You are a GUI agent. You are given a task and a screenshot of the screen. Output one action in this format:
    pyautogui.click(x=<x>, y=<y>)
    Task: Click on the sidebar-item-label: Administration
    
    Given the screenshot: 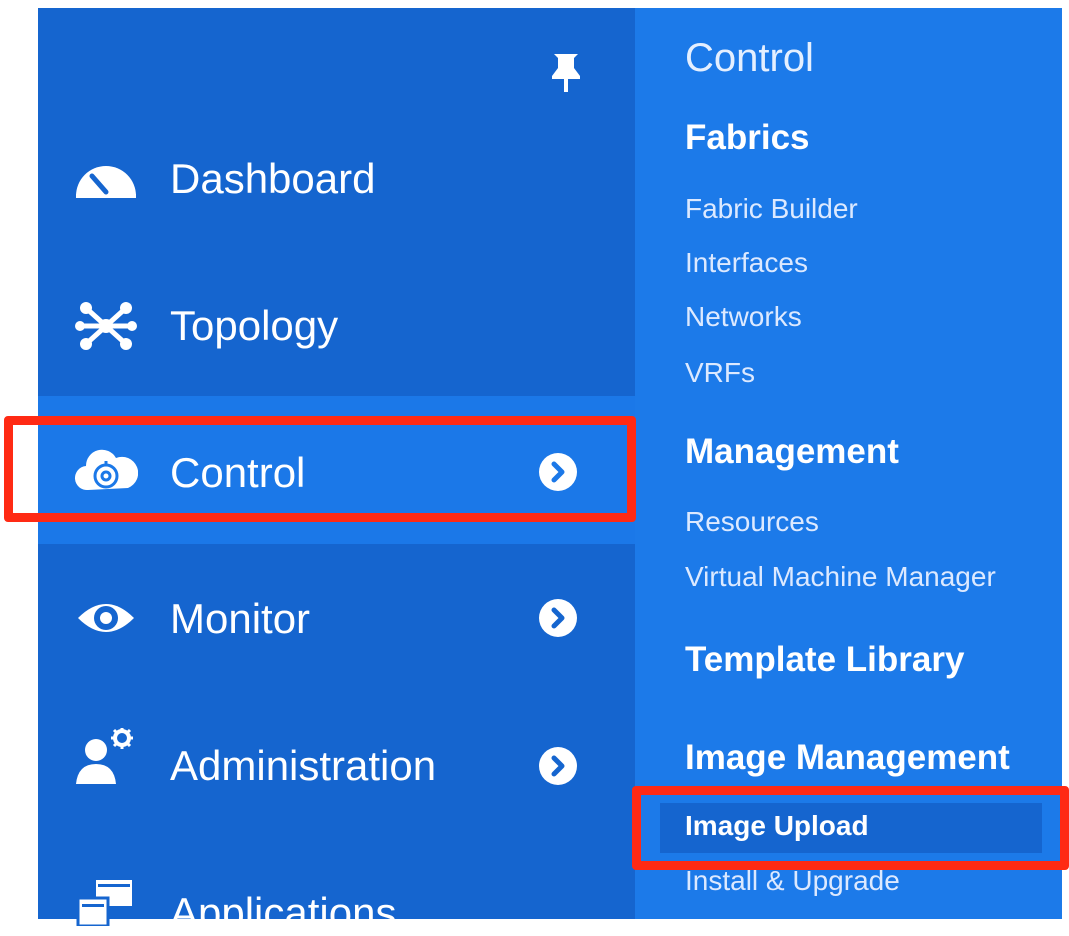 What is the action you would take?
    pyautogui.click(x=303, y=765)
    